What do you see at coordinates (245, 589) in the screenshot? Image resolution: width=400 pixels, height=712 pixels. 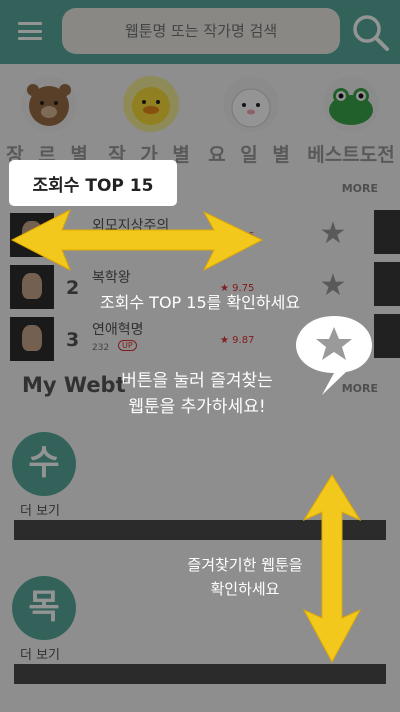 I see `favorites-tip-line: 확인하세요` at bounding box center [245, 589].